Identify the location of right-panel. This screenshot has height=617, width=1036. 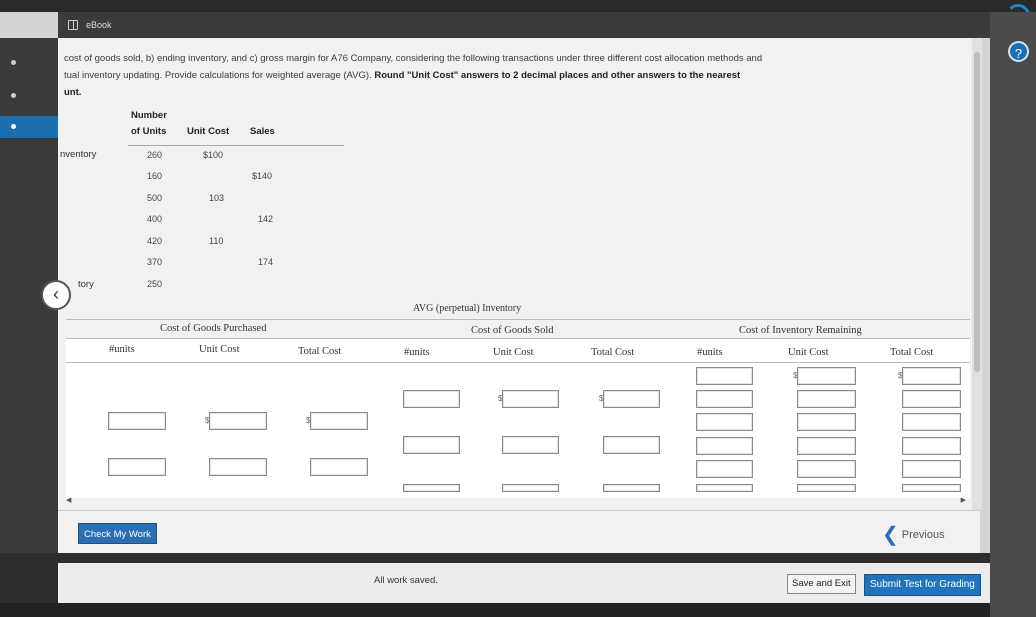
(1013, 314).